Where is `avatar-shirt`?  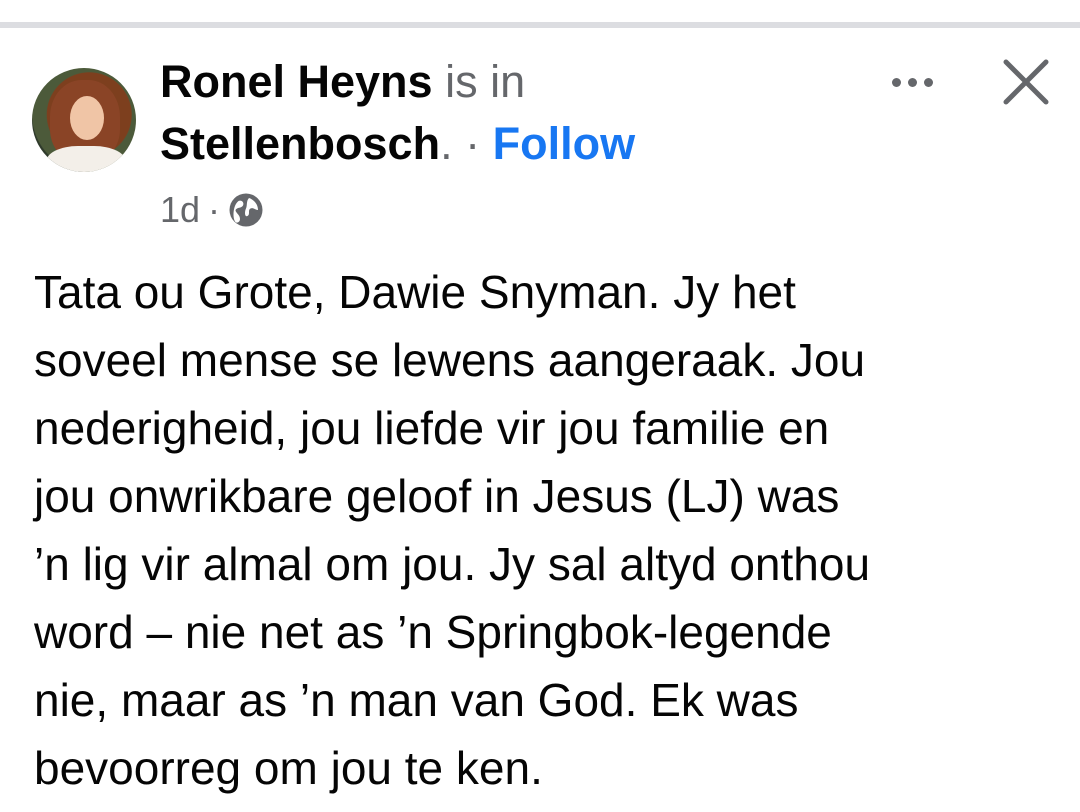
avatar-shirt is located at coordinates (86, 159).